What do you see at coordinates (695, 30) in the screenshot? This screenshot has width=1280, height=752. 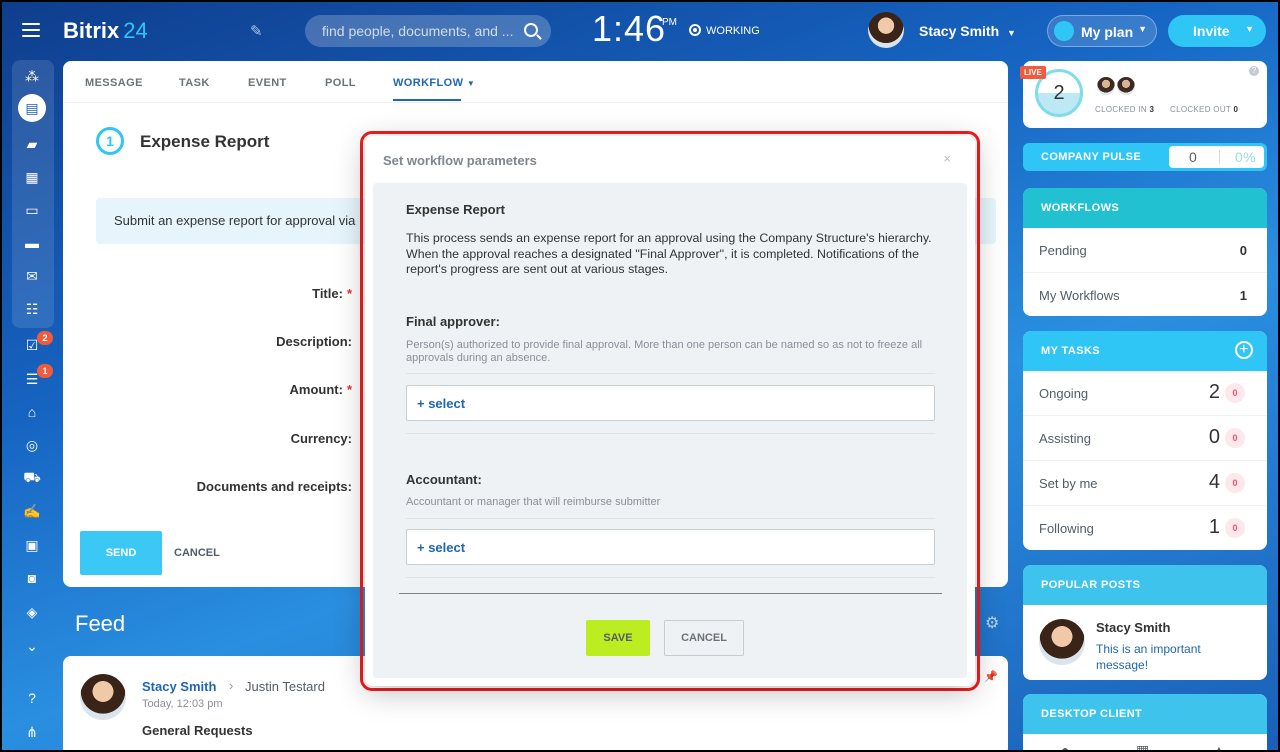 I see `record-icon` at bounding box center [695, 30].